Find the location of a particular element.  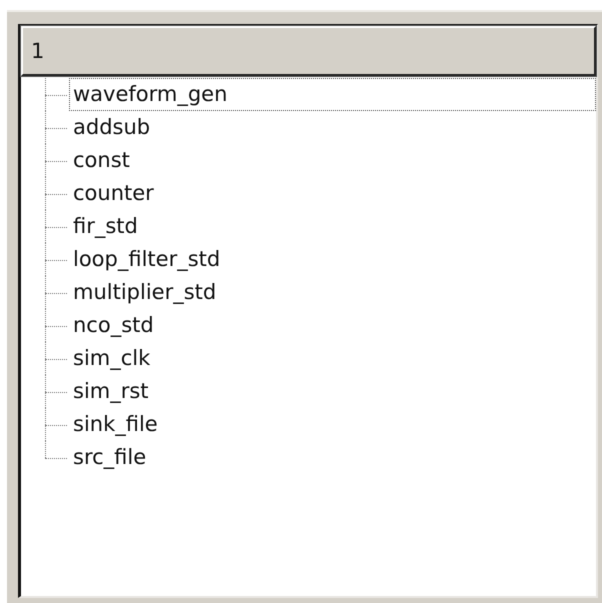

tree-item: addsub is located at coordinates (332, 127).